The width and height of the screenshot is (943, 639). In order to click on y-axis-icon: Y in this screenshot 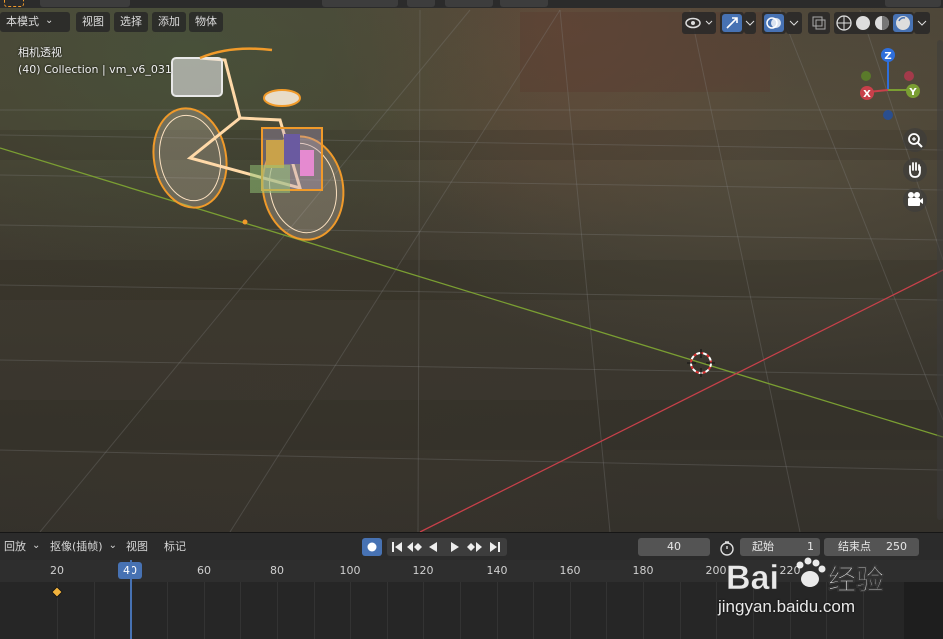, I will do `click(913, 91)`.